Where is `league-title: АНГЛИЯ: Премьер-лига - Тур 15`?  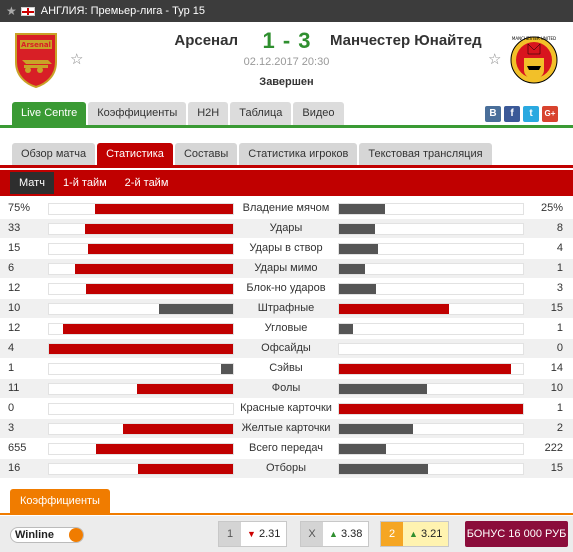 league-title: АНГЛИЯ: Премьер-лига - Тур 15 is located at coordinates (123, 11).